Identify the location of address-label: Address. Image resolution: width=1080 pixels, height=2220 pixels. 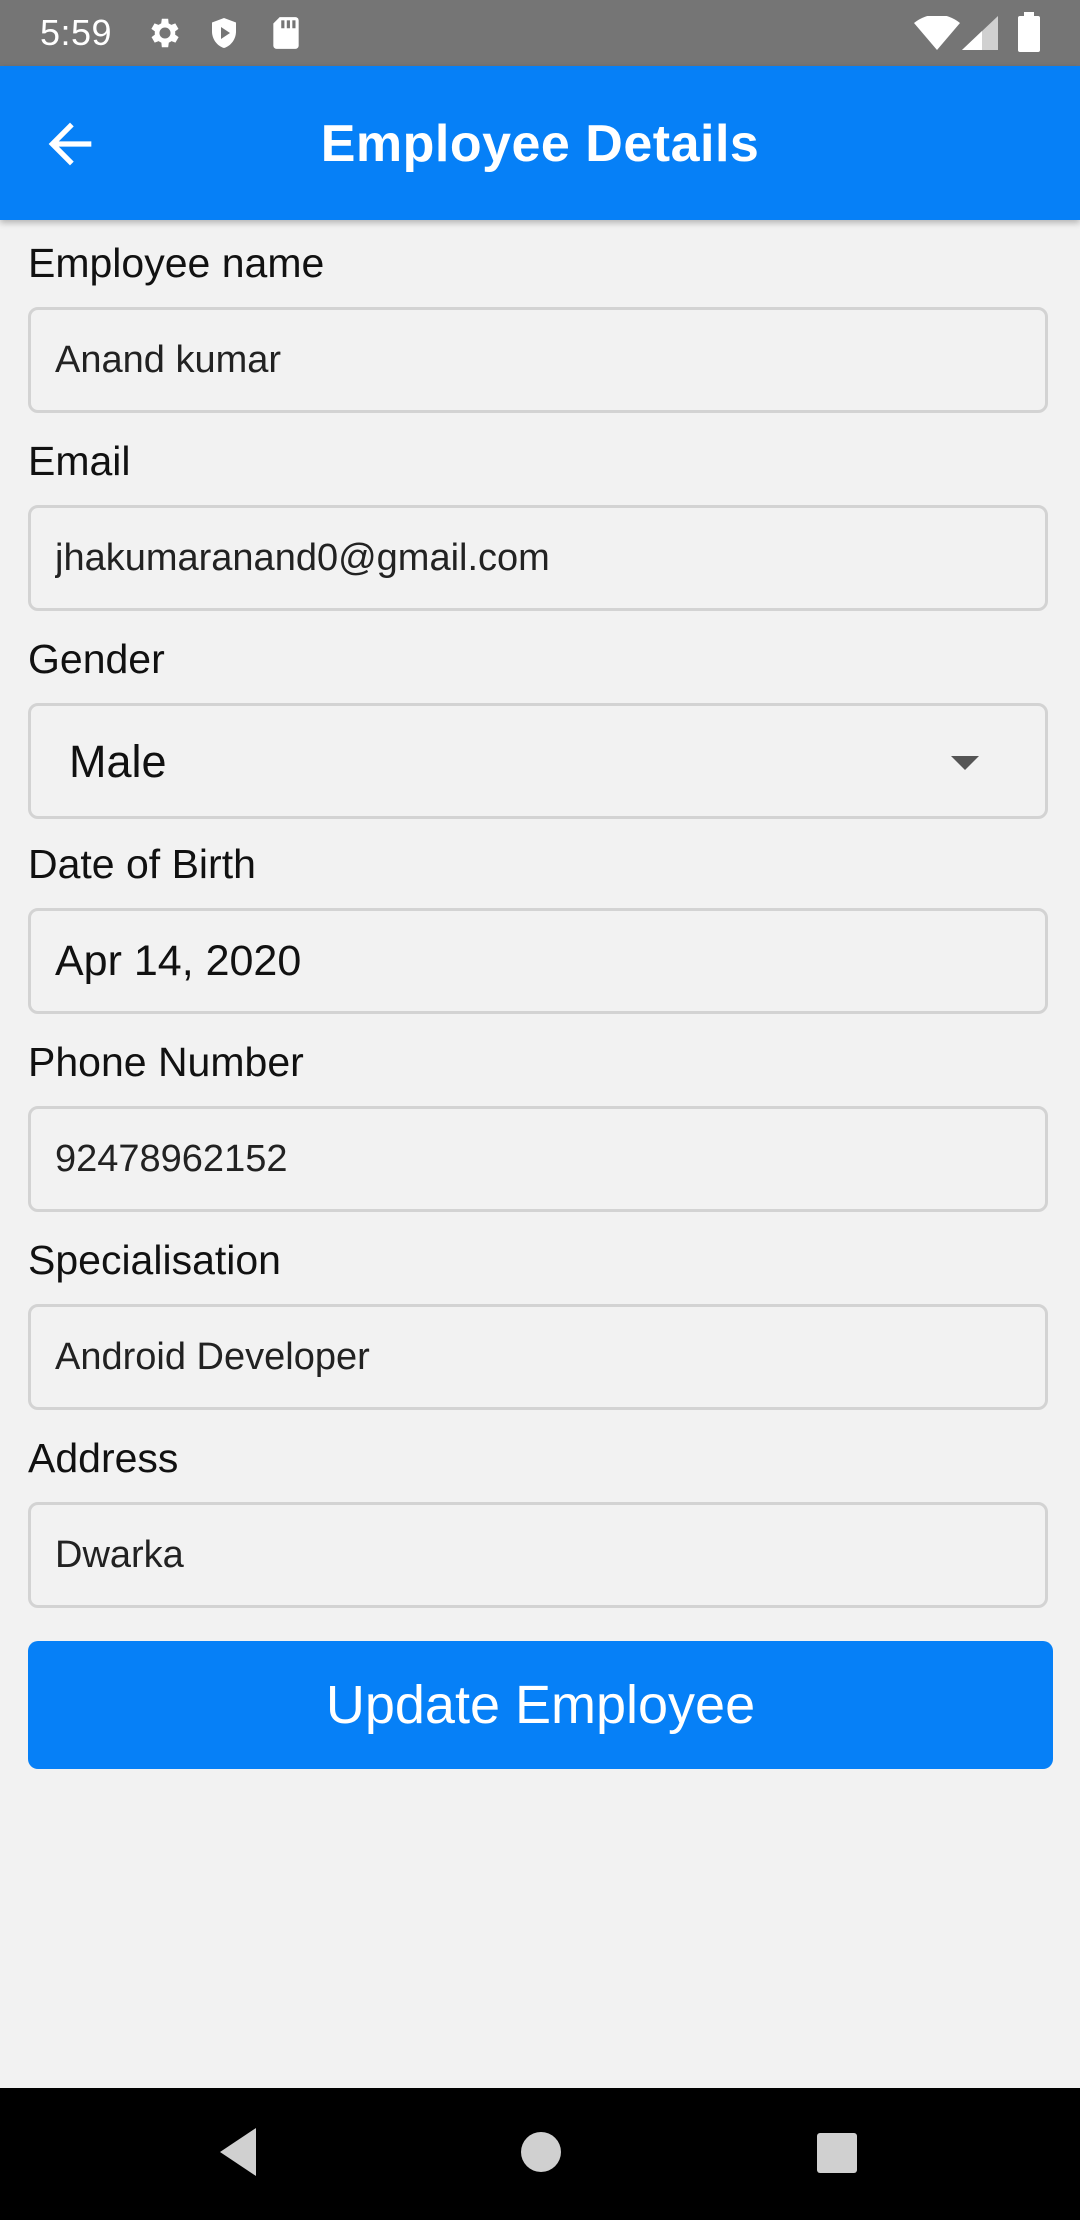
(103, 1458).